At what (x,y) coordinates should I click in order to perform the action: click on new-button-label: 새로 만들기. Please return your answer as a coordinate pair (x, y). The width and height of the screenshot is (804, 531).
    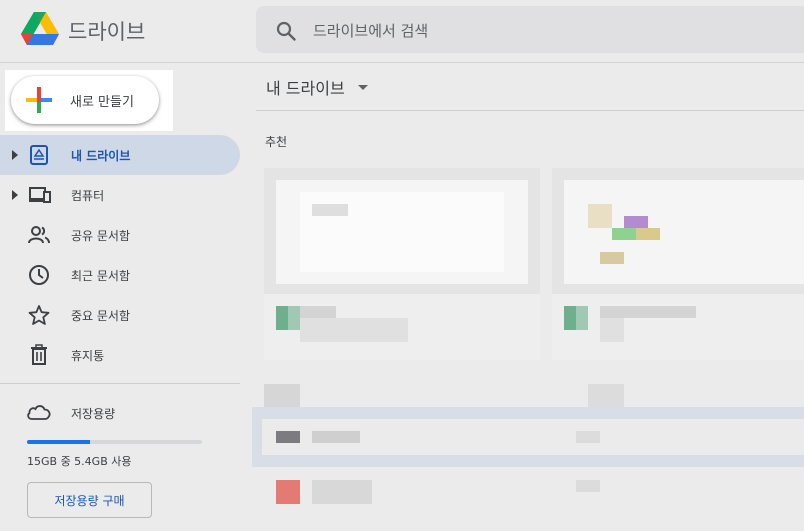
    Looking at the image, I should click on (102, 102).